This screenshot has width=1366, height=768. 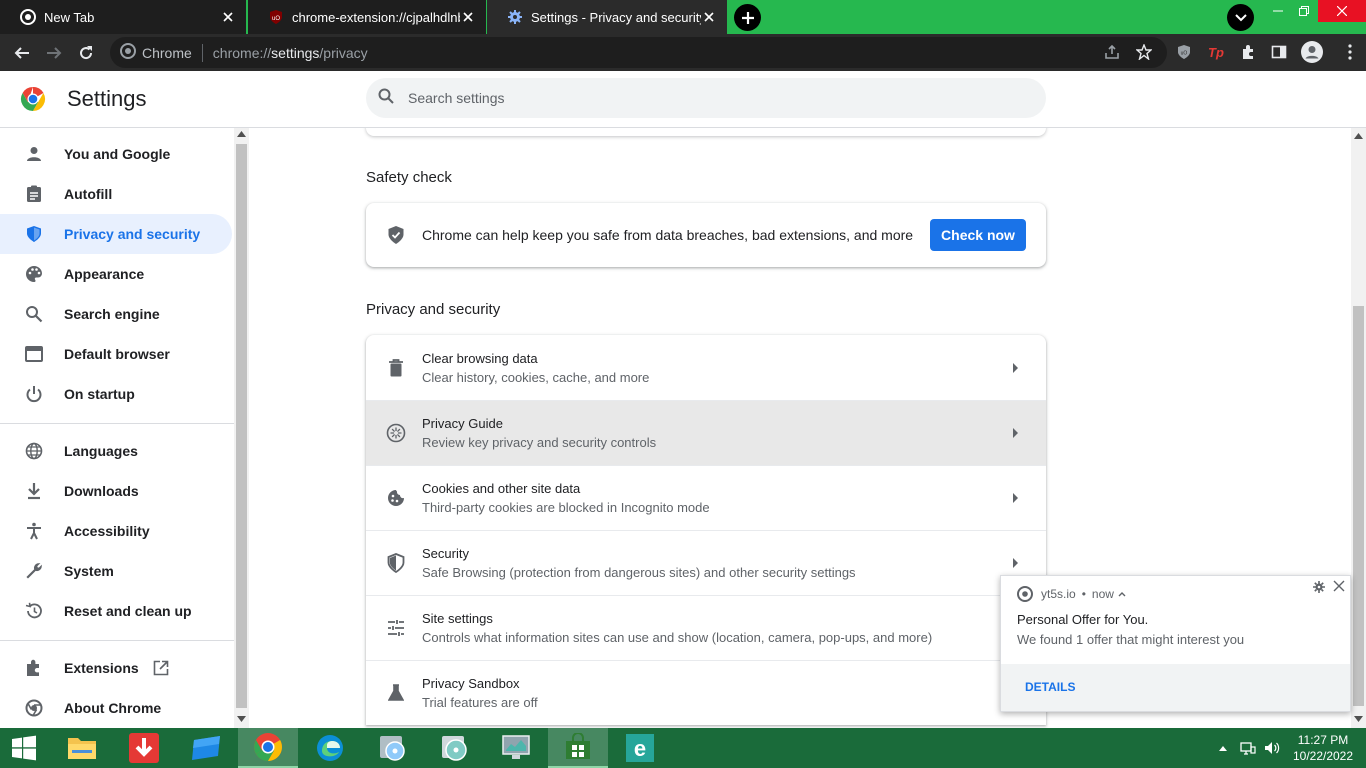 What do you see at coordinates (34, 531) in the screenshot?
I see `accessibility-icon` at bounding box center [34, 531].